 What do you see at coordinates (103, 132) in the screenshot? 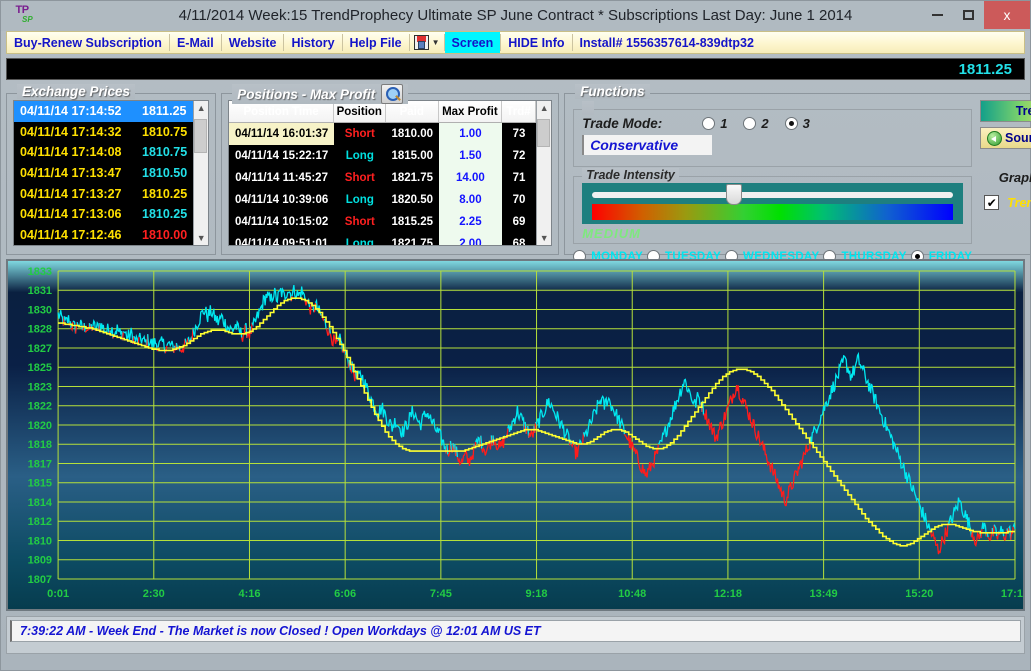
I see `exchange-price-row: 04/11/14 17:14:32 1810.75` at bounding box center [103, 132].